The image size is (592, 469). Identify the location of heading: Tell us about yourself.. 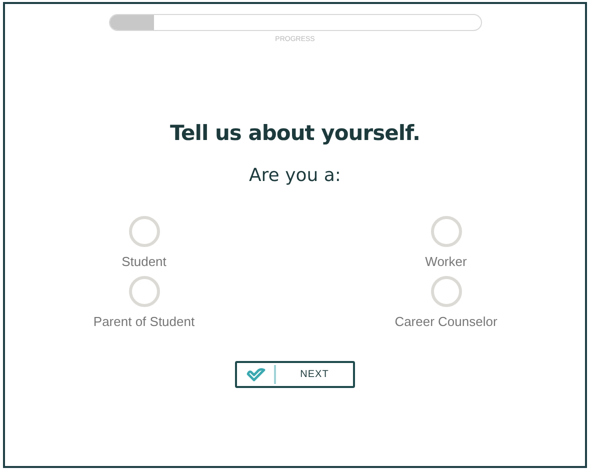
(295, 133).